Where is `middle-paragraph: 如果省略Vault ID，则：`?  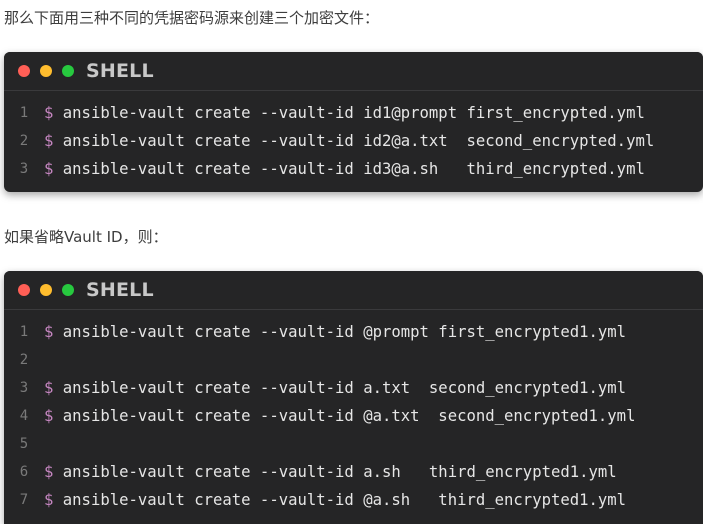 middle-paragraph: 如果省略Vault ID，则： is located at coordinates (86, 237).